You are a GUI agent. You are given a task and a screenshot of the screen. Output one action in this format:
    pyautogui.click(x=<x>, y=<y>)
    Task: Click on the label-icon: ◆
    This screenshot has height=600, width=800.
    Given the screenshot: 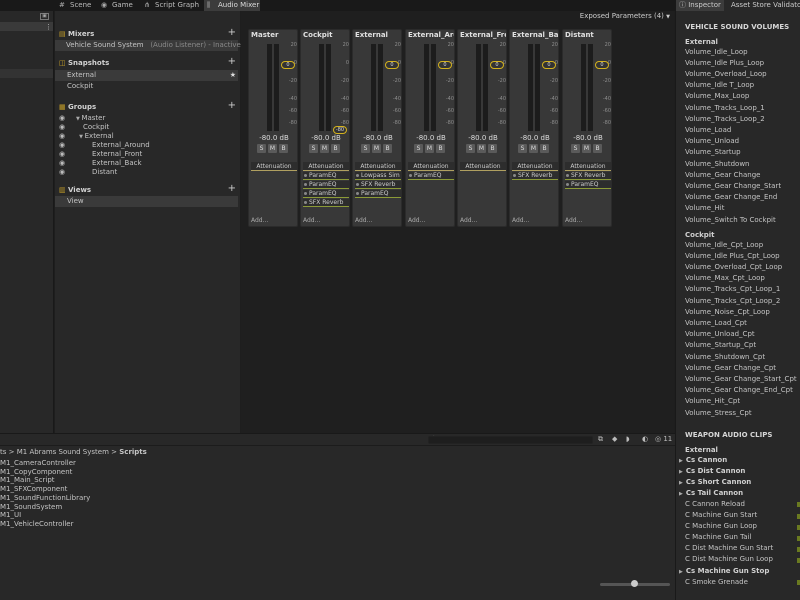 What is the action you would take?
    pyautogui.click(x=614, y=439)
    